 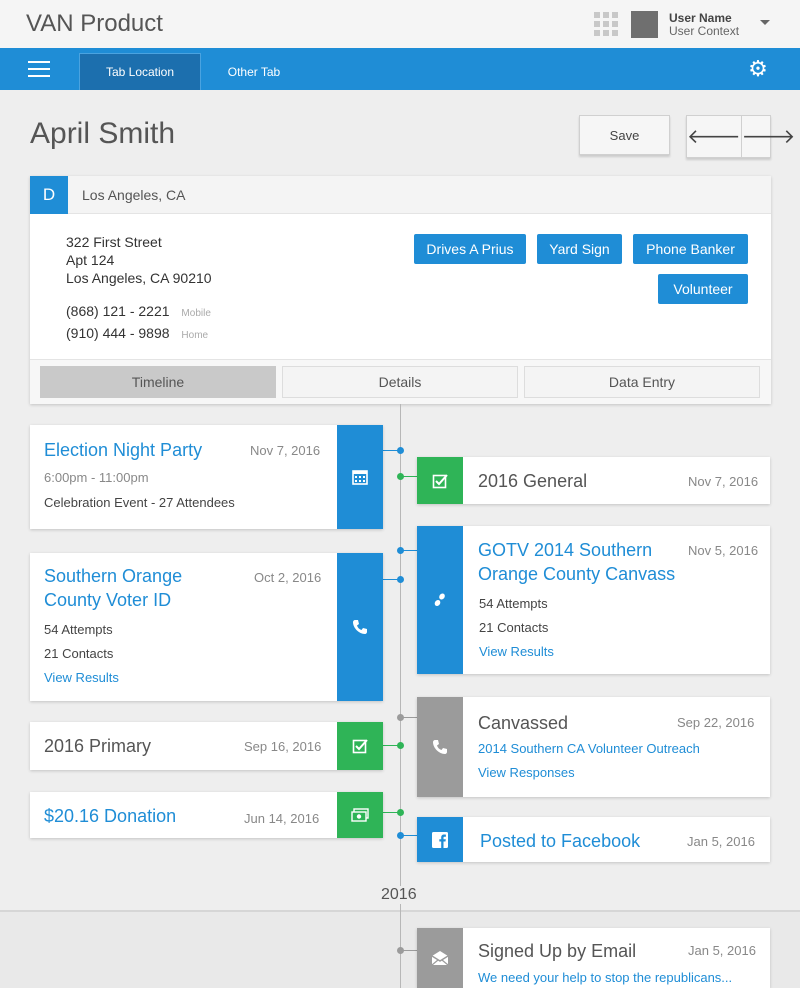 What do you see at coordinates (557, 951) in the screenshot?
I see `event-title: Signed Up by Email` at bounding box center [557, 951].